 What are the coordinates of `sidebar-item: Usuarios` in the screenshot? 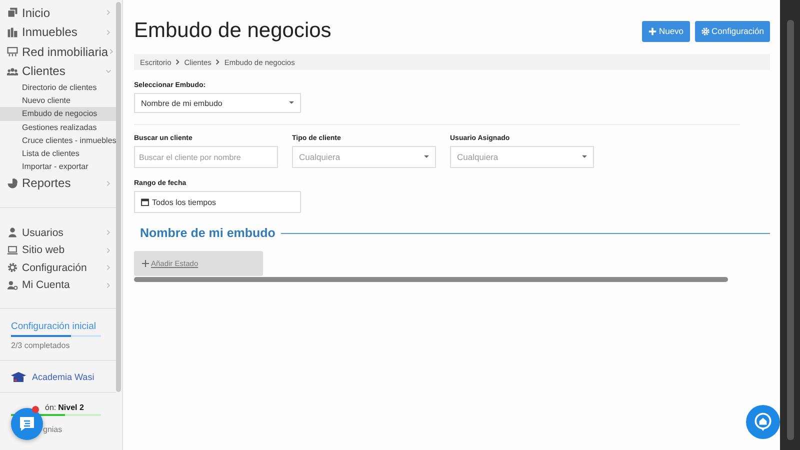 It's located at (58, 233).